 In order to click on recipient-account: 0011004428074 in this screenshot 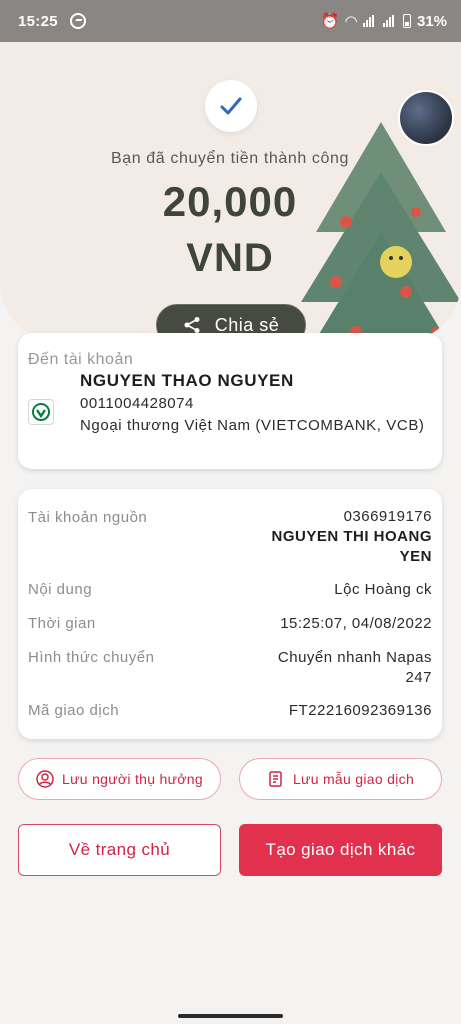, I will do `click(137, 403)`.